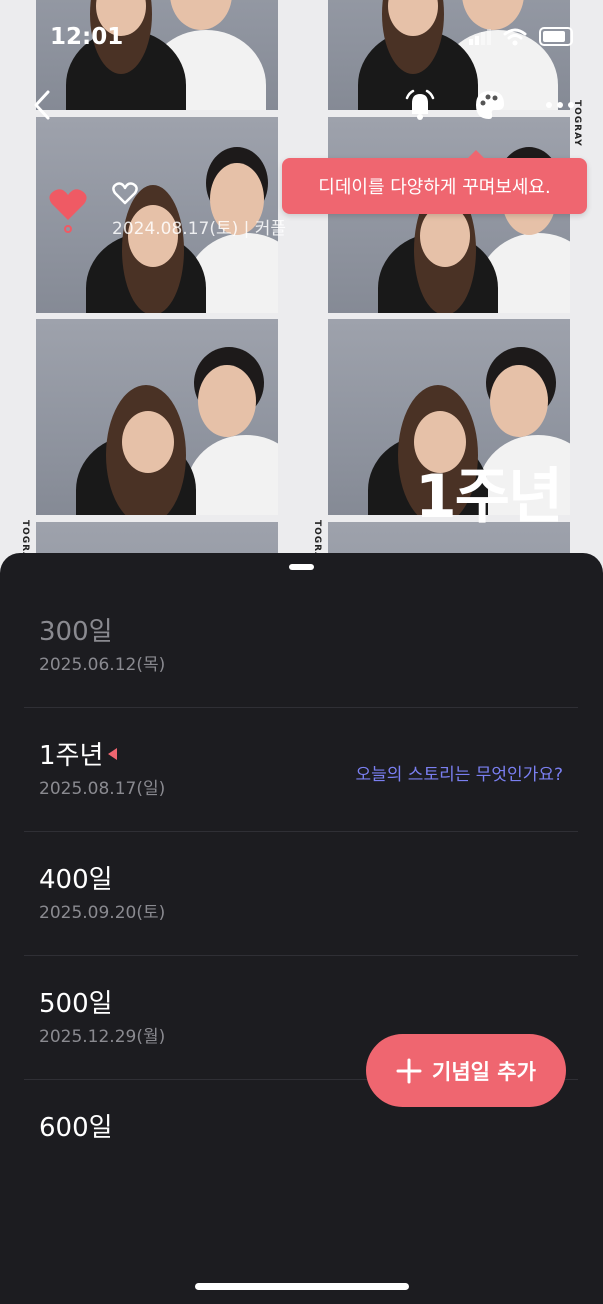 Image resolution: width=603 pixels, height=1304 pixels. I want to click on signal-icon, so click(480, 36).